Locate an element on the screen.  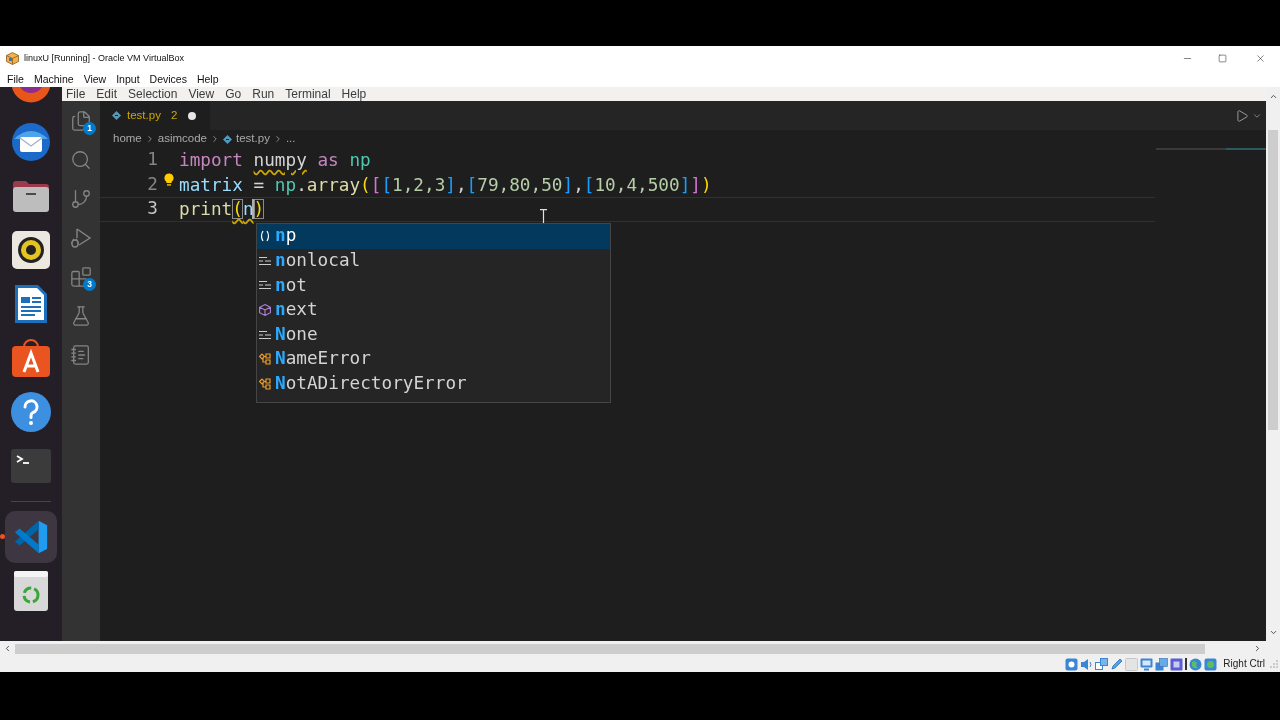
line-number: 3 is located at coordinates (152, 209).